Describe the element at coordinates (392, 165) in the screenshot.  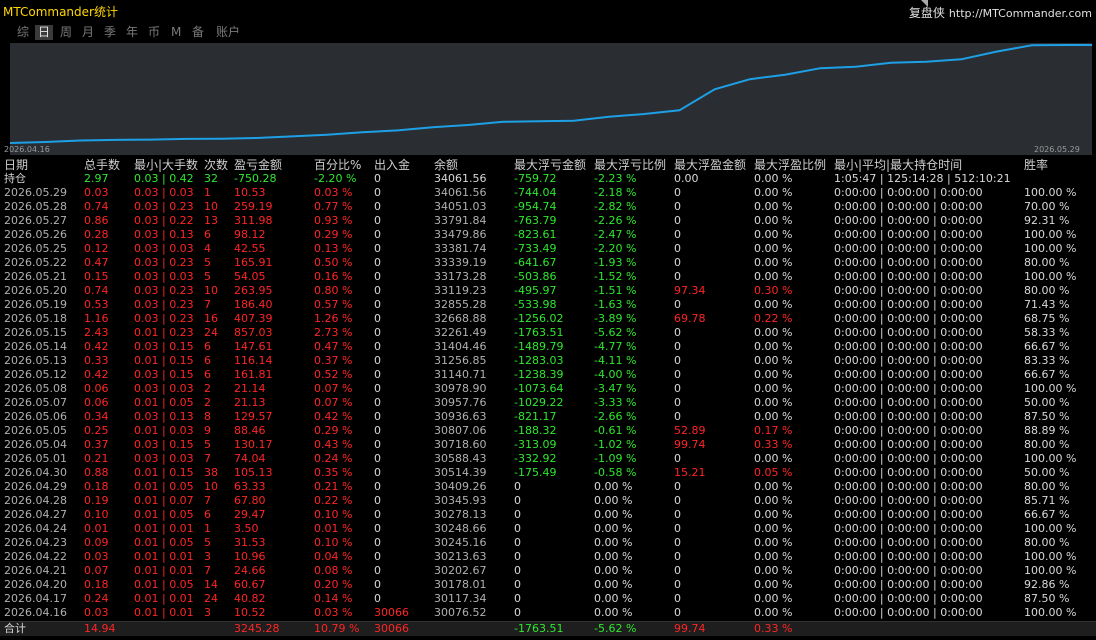
I see `header-row-col-6: 出入金` at that location.